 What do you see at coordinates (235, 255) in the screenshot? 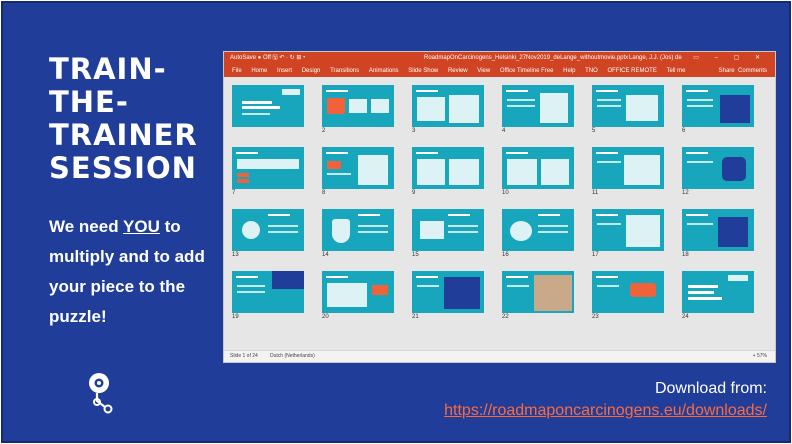
I see `slide-number: 13` at bounding box center [235, 255].